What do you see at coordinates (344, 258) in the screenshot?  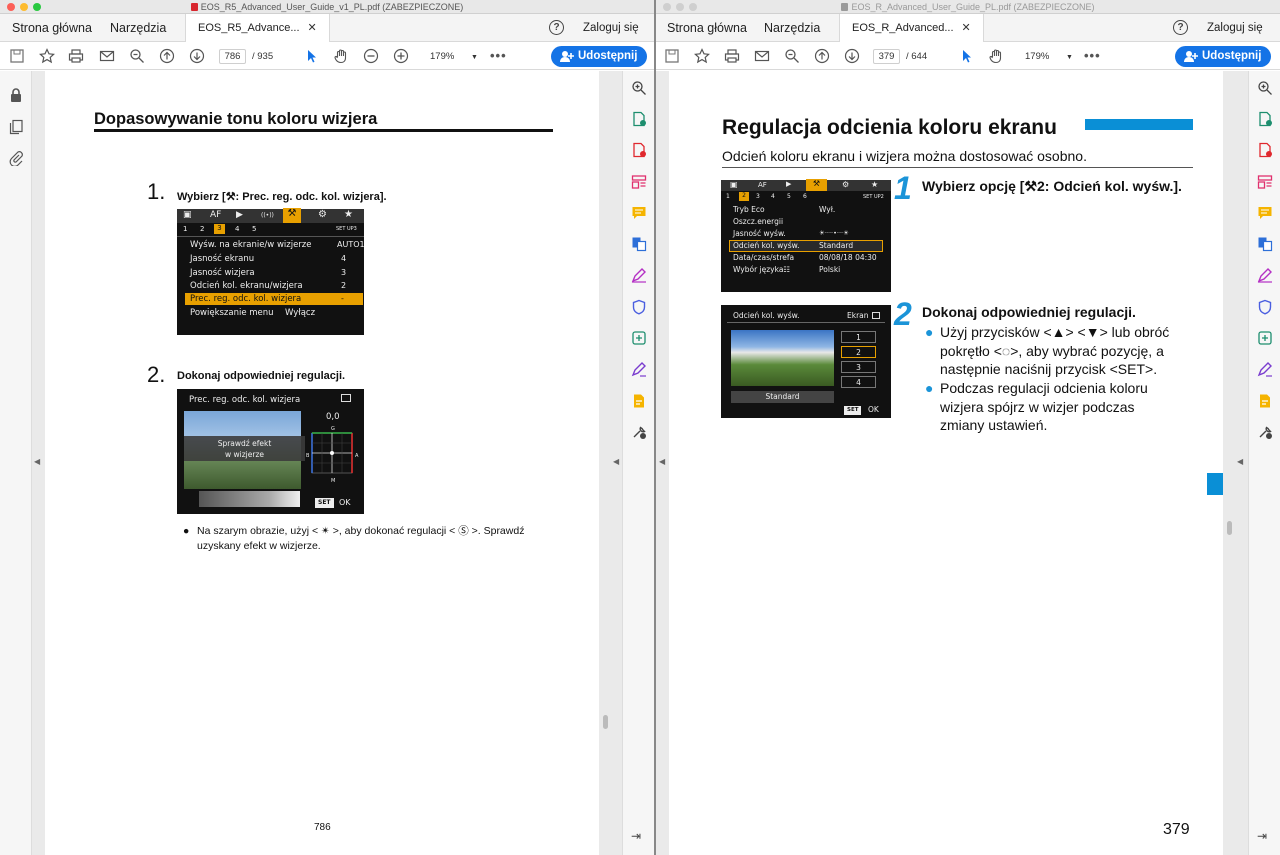 I see `camera-menu-row-value: 4` at bounding box center [344, 258].